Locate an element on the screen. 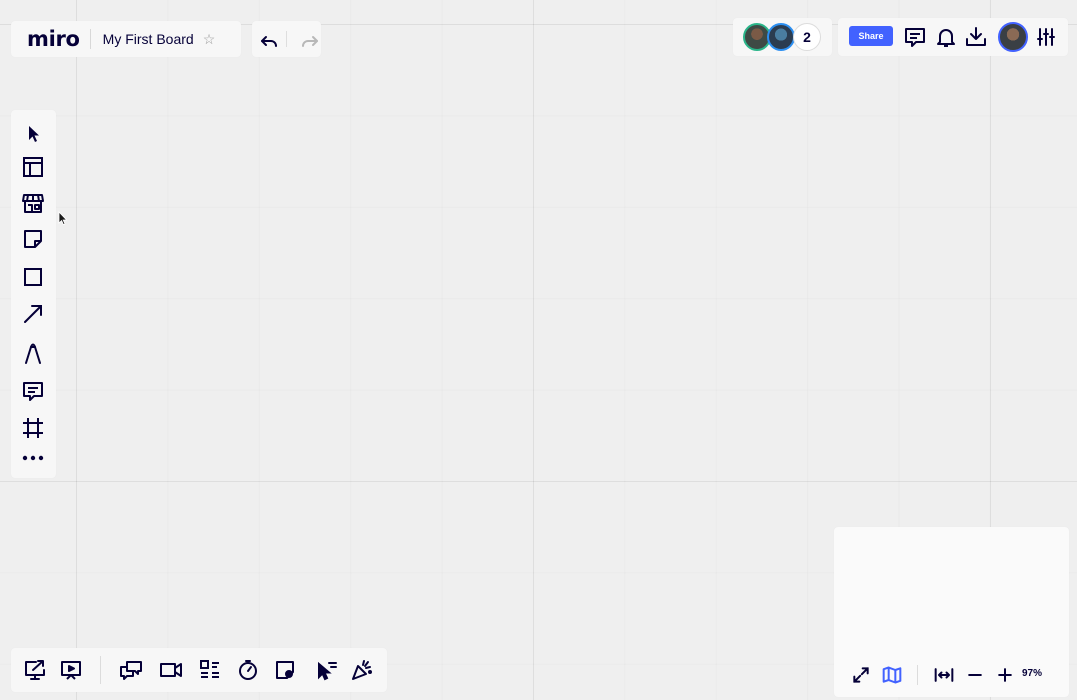 The height and width of the screenshot is (700, 1077). add-frame-icon is located at coordinates (285, 670).